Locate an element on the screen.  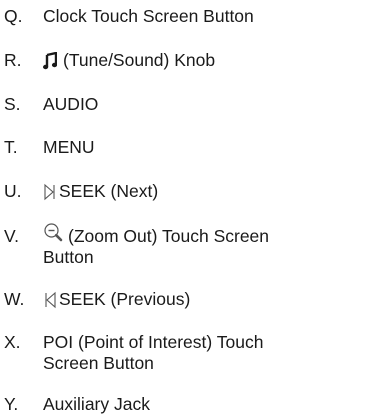
item-text: (Tune/Sound) Knob is located at coordinates (208, 60).